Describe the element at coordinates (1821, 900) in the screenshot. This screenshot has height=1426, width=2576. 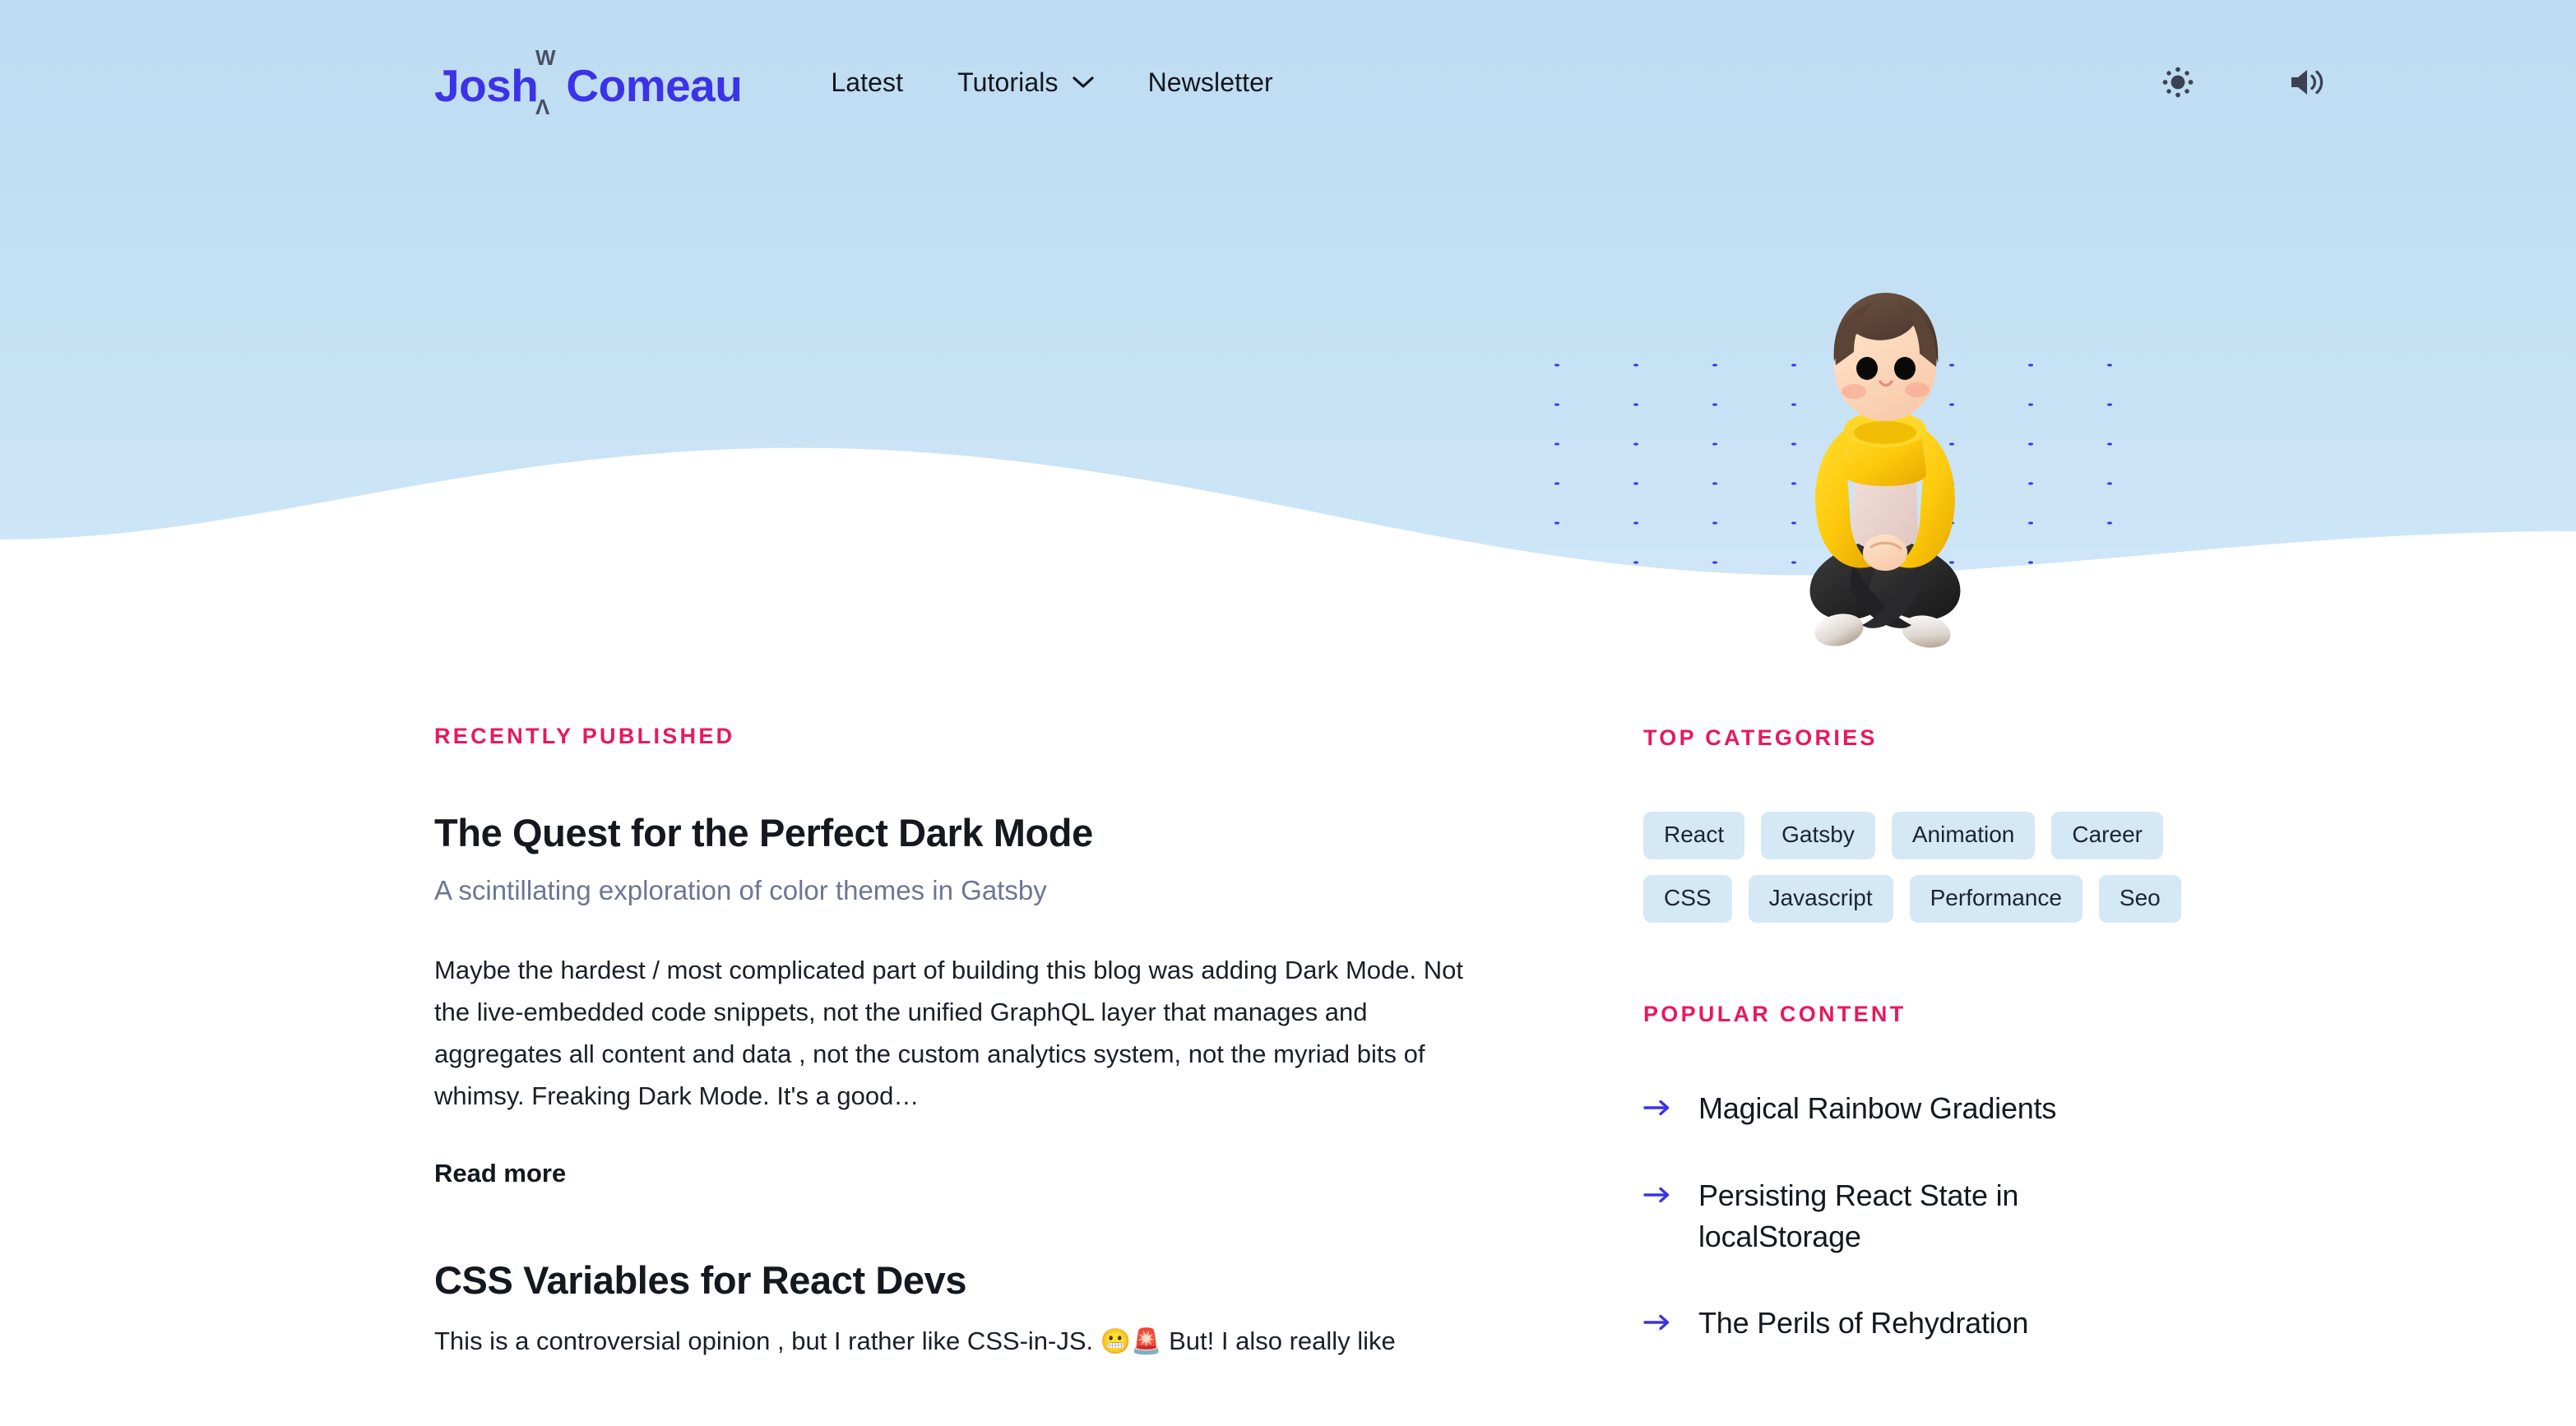
I see `category-tag-javascript: Javascript` at that location.